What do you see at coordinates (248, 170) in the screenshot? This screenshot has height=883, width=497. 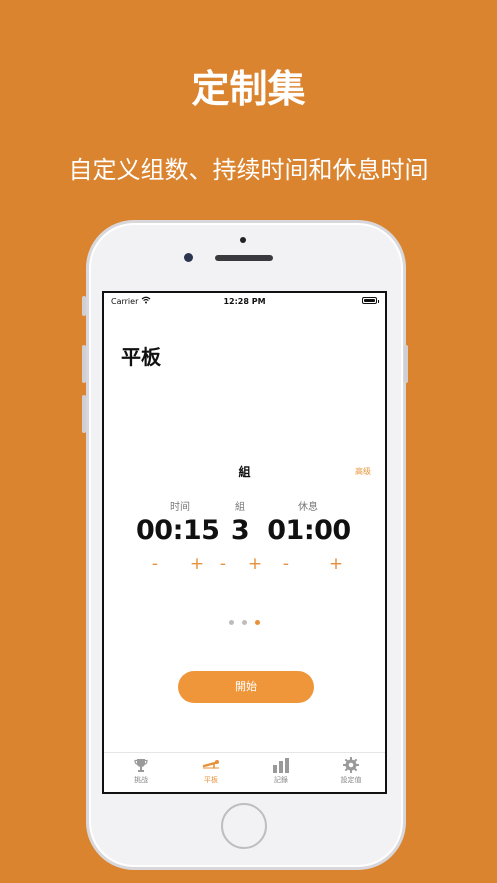 I see `promo-subtitle: 自定义组数、持续时间和休息时间` at bounding box center [248, 170].